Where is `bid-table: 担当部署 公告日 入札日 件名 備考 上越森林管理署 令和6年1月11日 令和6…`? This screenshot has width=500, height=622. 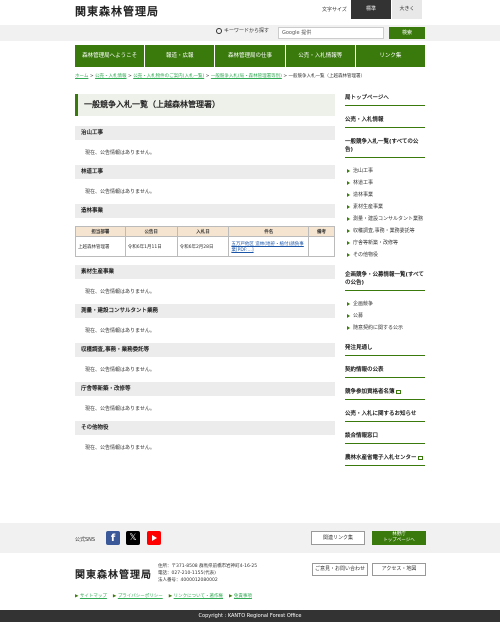
bid-table: 担当部署 公告日 入札日 件名 備考 上越森林管理署 令和6年1月11日 令和6… is located at coordinates (205, 241).